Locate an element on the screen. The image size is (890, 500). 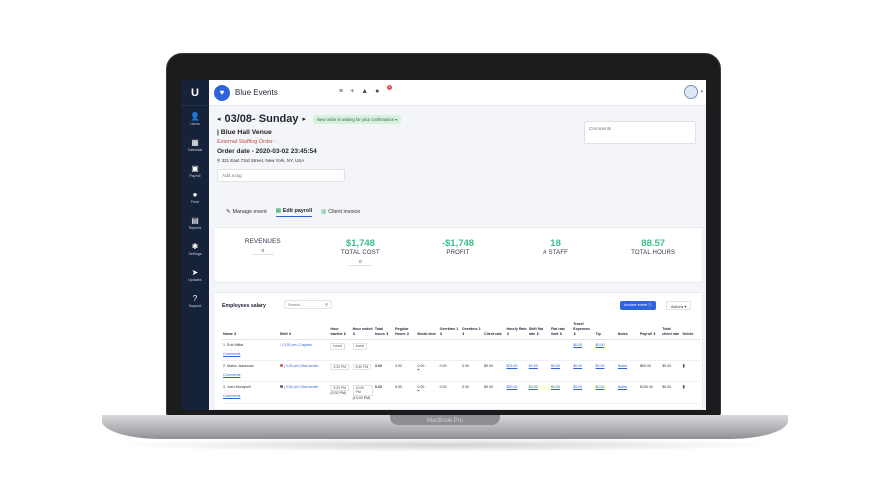
column-header: Shift ⇕ is located at coordinates (304, 330).